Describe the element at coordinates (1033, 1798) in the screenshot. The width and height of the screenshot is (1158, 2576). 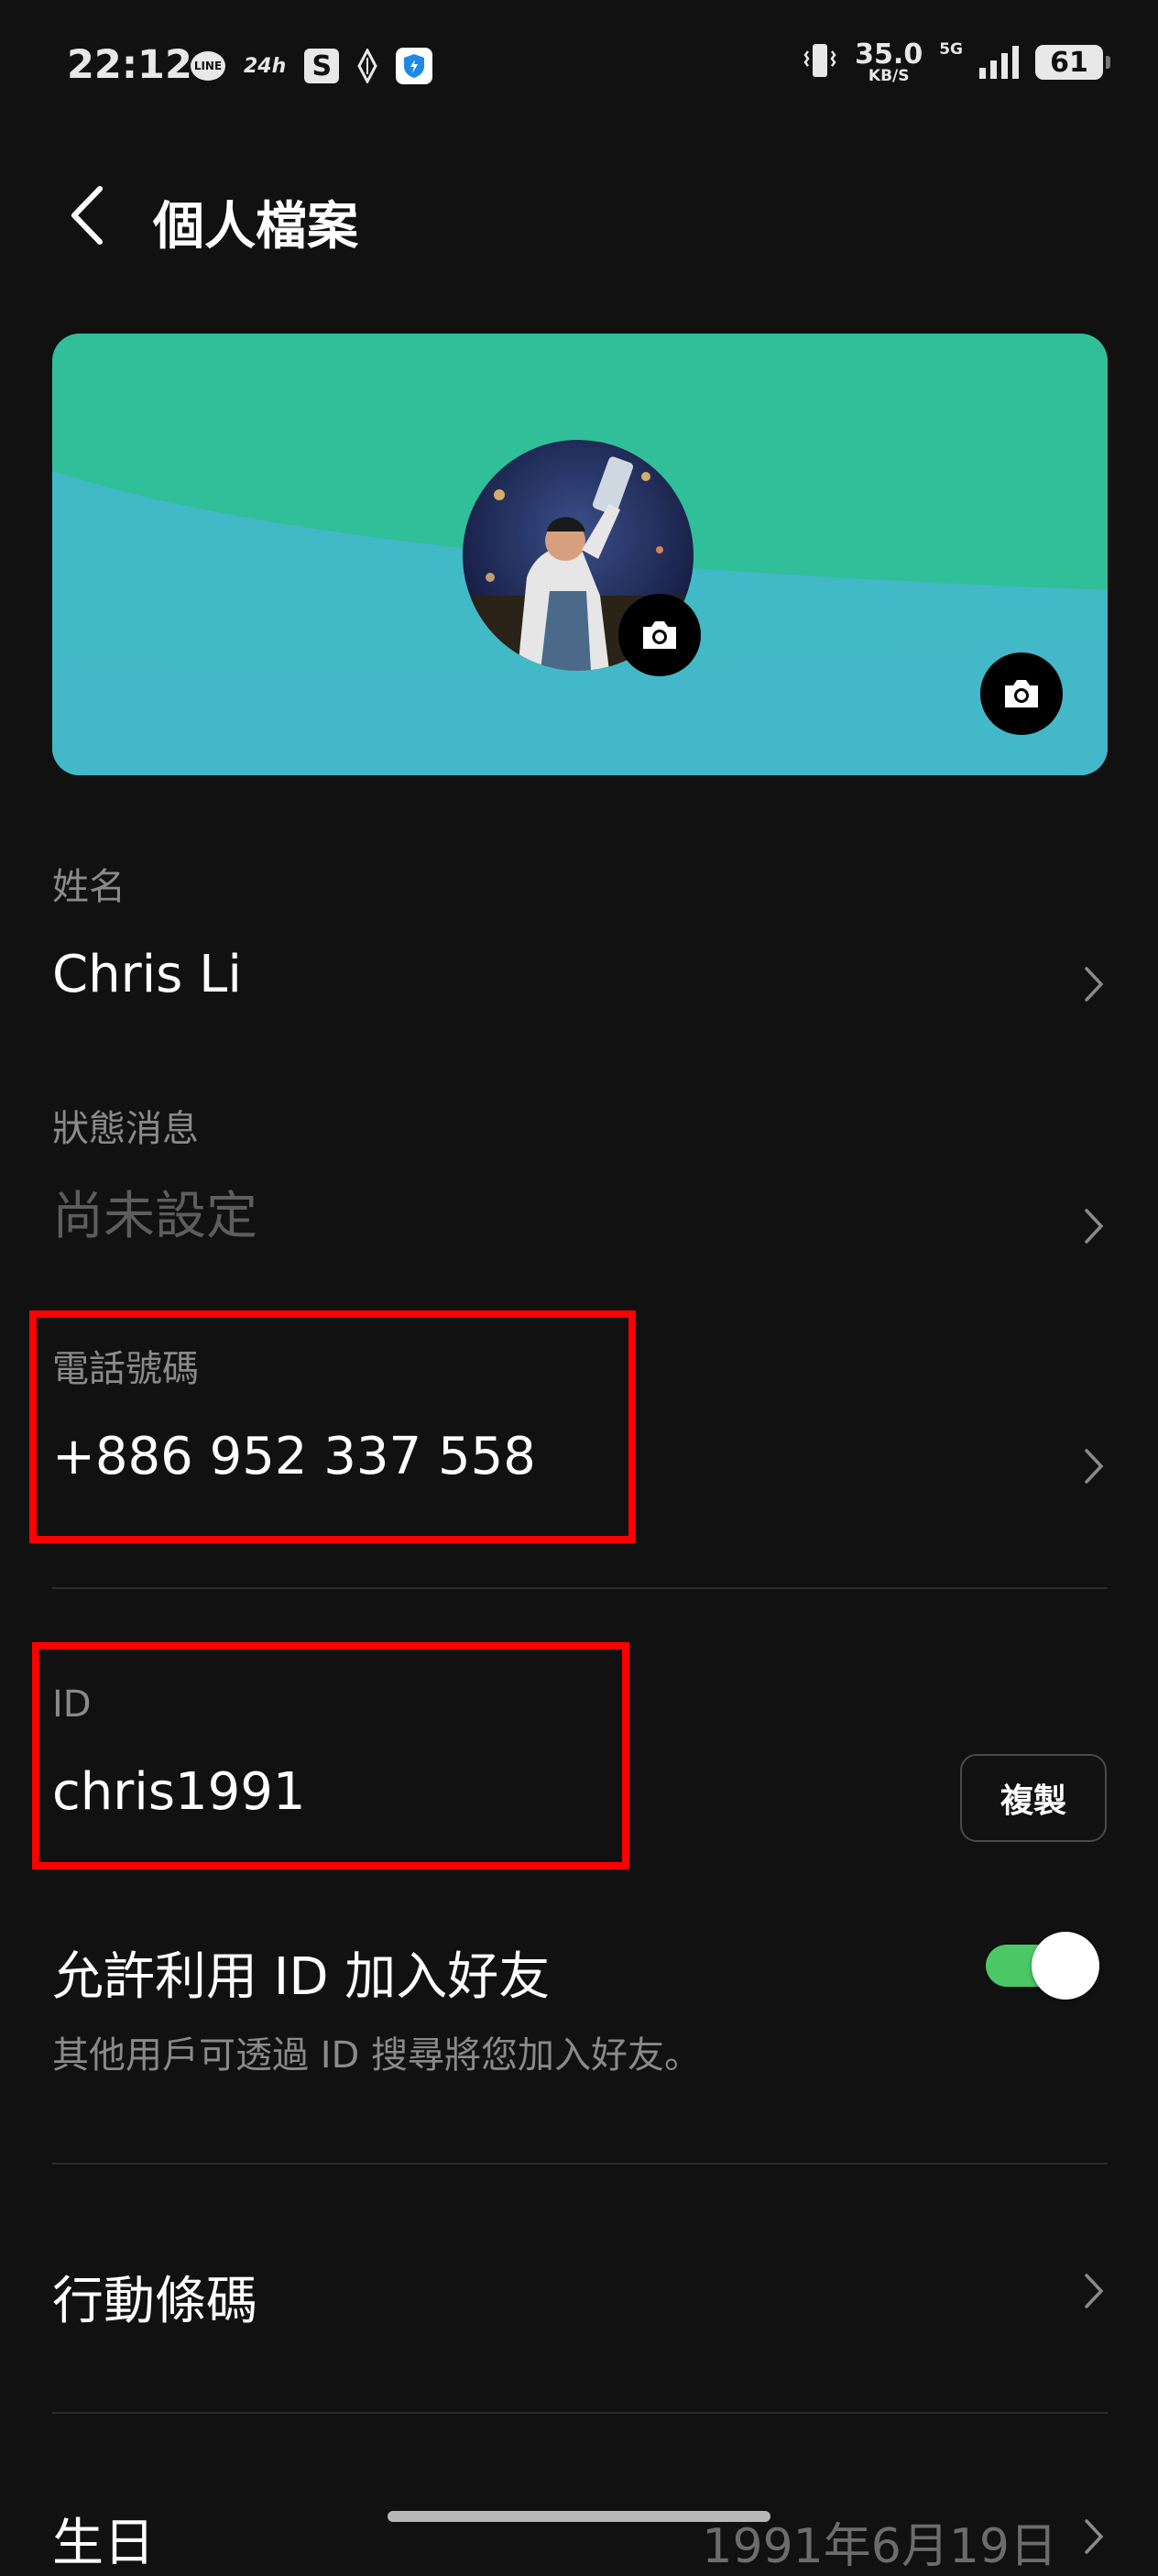
I see `copy-button: 複製` at that location.